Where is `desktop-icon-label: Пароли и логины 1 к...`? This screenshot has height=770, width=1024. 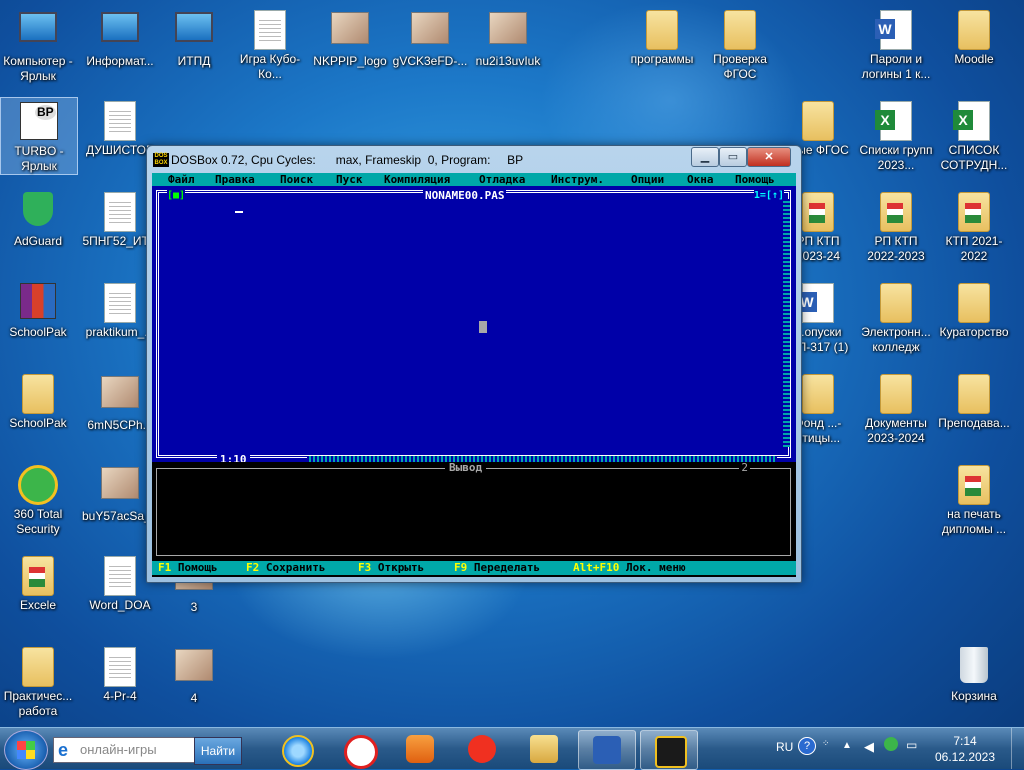
desktop-icon-label: Пароли и логины 1 к... is located at coordinates (896, 66).